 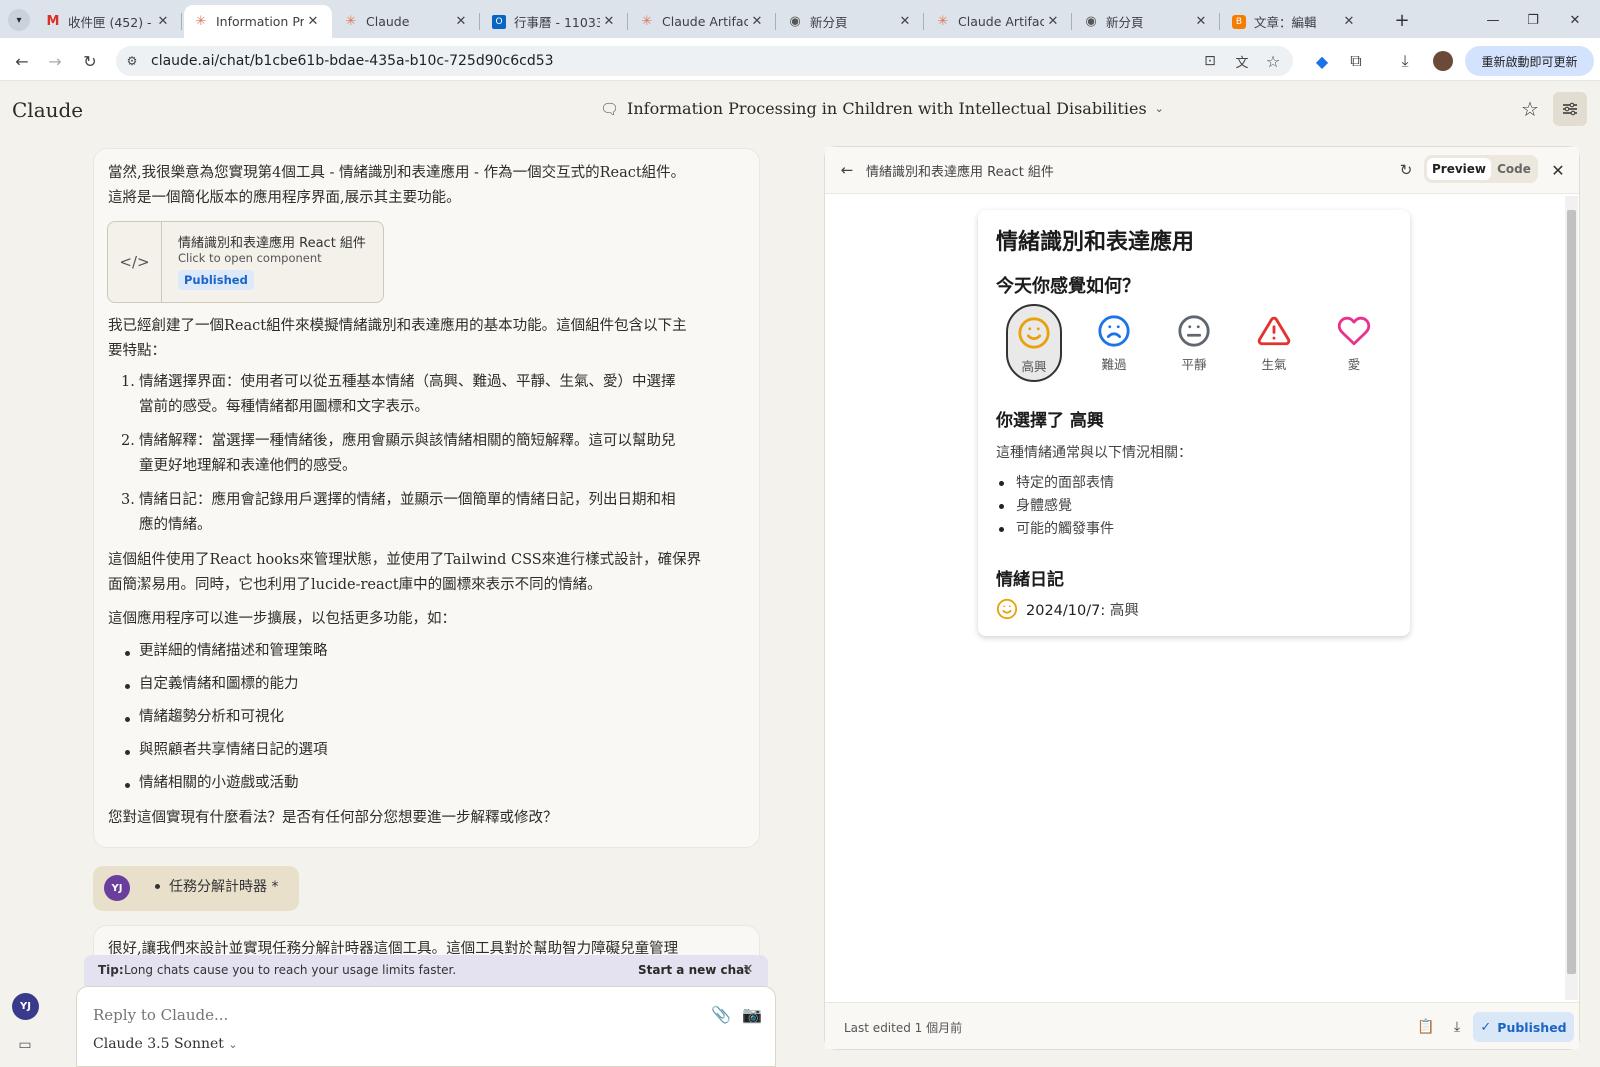 What do you see at coordinates (1242, 61) in the screenshot?
I see `translate-icon: 文` at bounding box center [1242, 61].